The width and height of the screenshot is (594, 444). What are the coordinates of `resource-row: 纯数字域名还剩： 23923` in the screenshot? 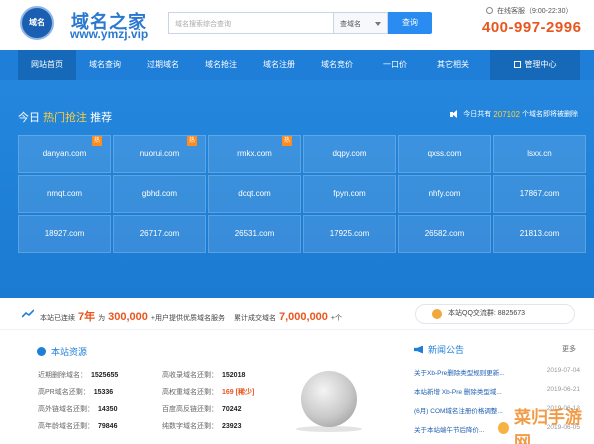 It's located at (201, 426).